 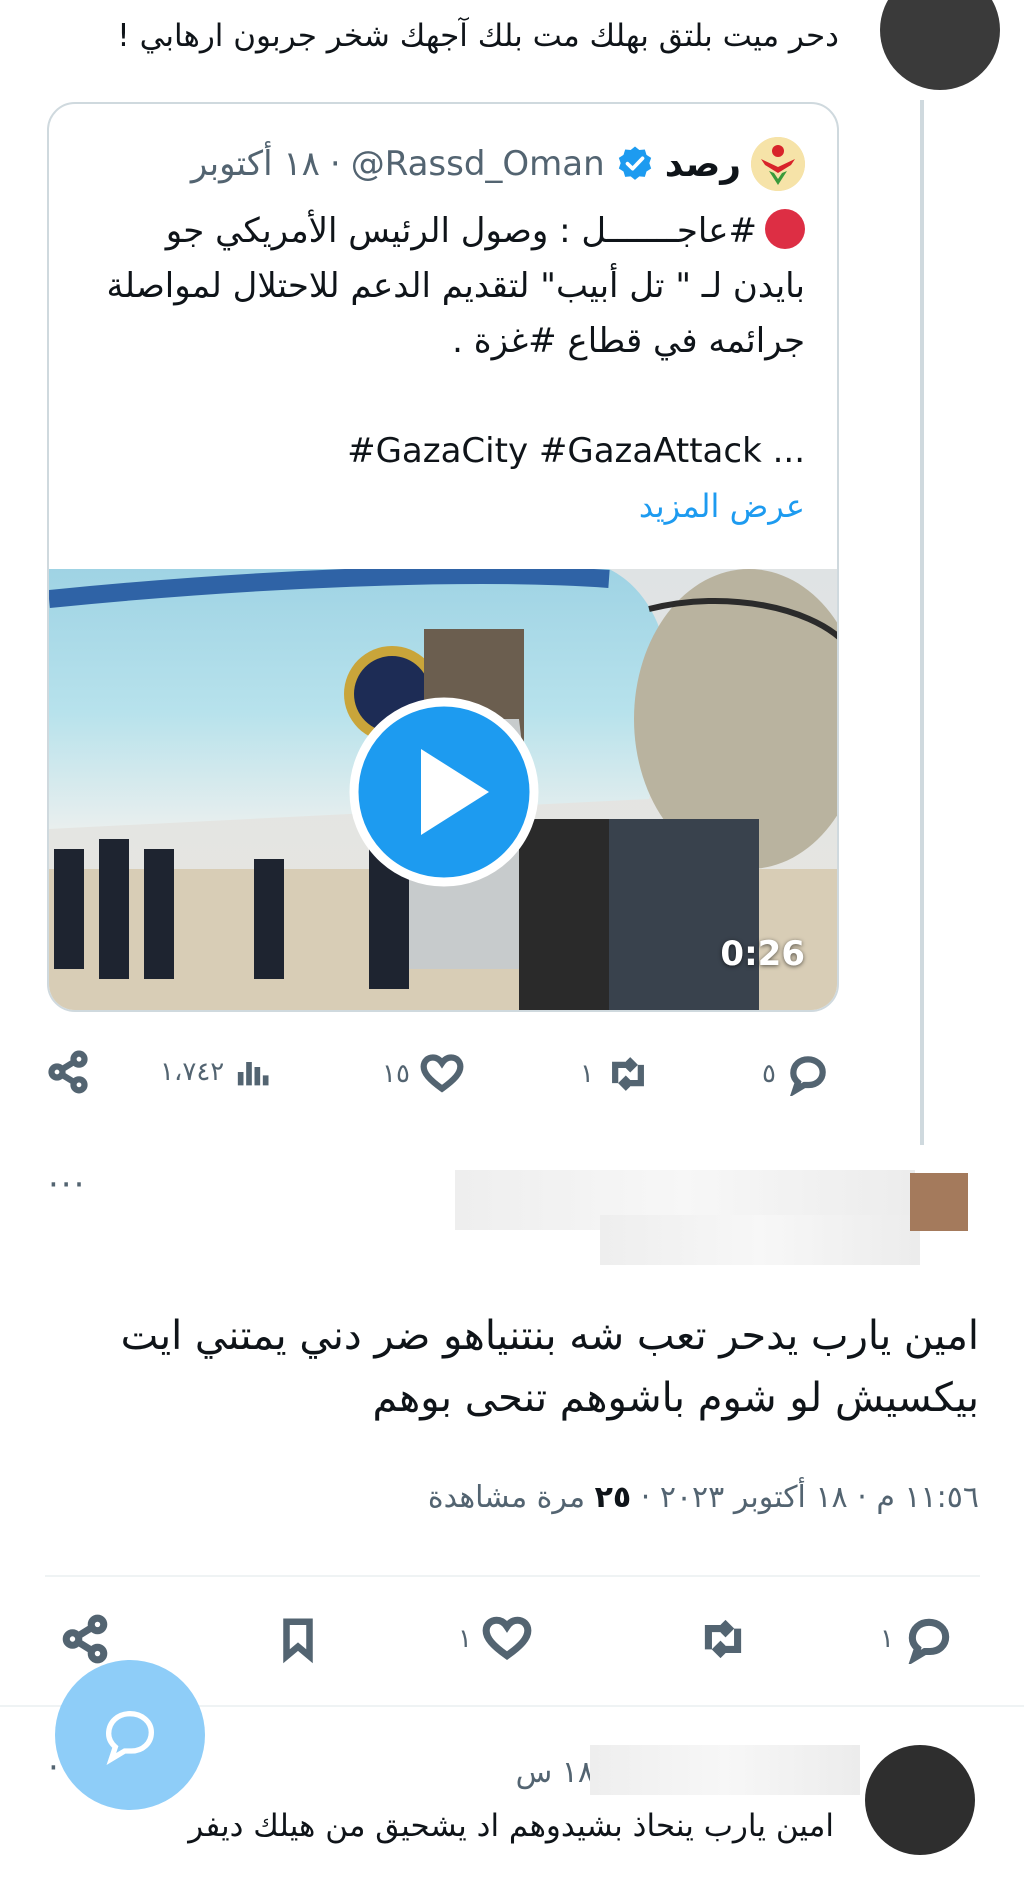 I want to click on views-number: ٢٥, so click(x=613, y=1497).